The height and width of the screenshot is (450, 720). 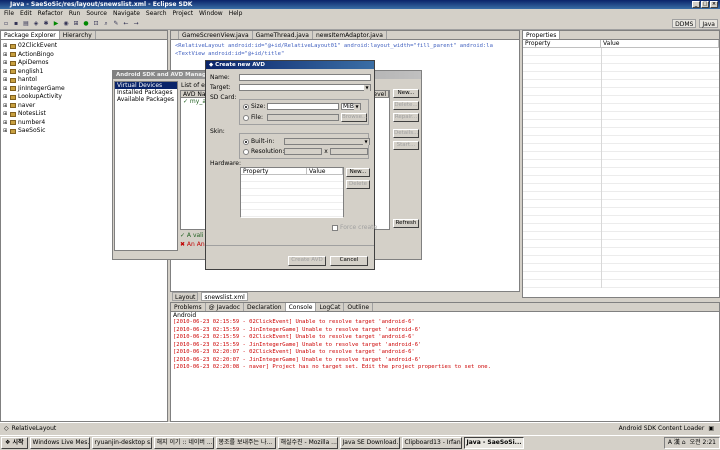 I want to click on menu-edit: Edit, so click(x=26, y=13).